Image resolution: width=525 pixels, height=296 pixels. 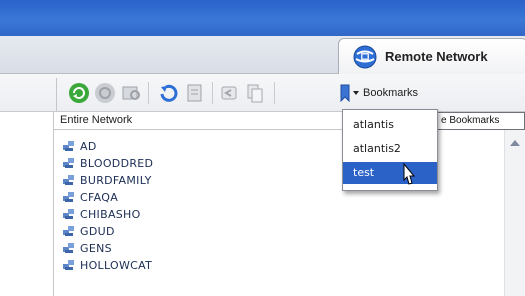 I want to click on list-item: AD, so click(x=79, y=146).